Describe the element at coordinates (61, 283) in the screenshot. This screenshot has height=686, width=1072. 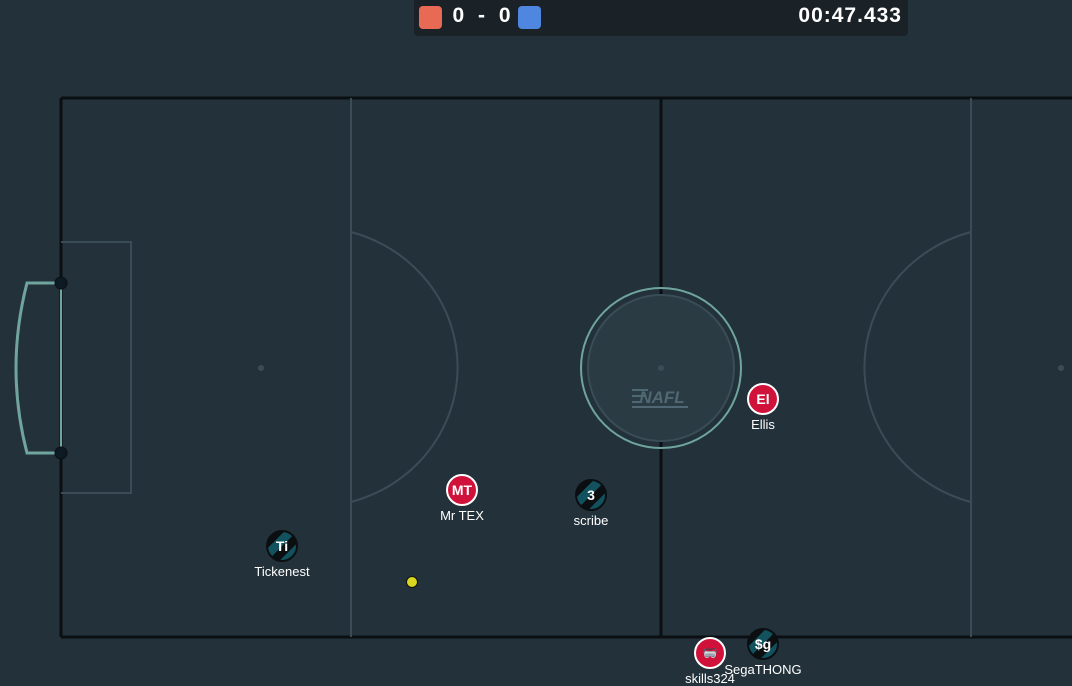
I see `left-goal-post-top` at that location.